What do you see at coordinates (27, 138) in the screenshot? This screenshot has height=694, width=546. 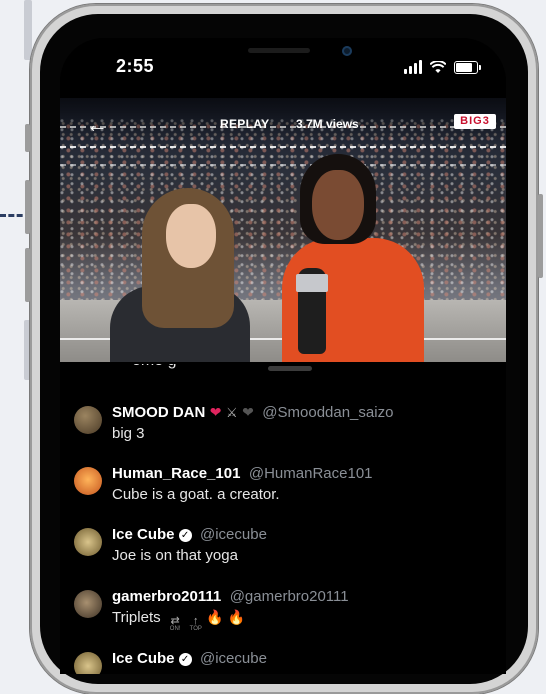 I see `mute-switch` at bounding box center [27, 138].